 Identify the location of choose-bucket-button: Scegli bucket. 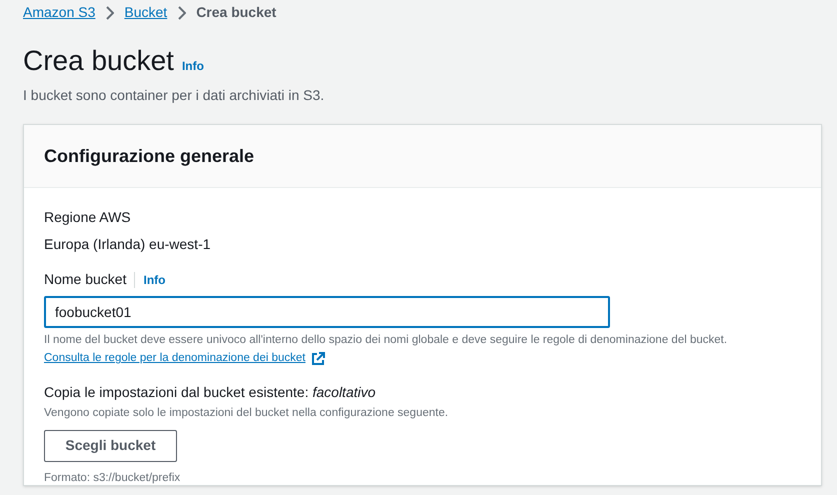
(110, 446).